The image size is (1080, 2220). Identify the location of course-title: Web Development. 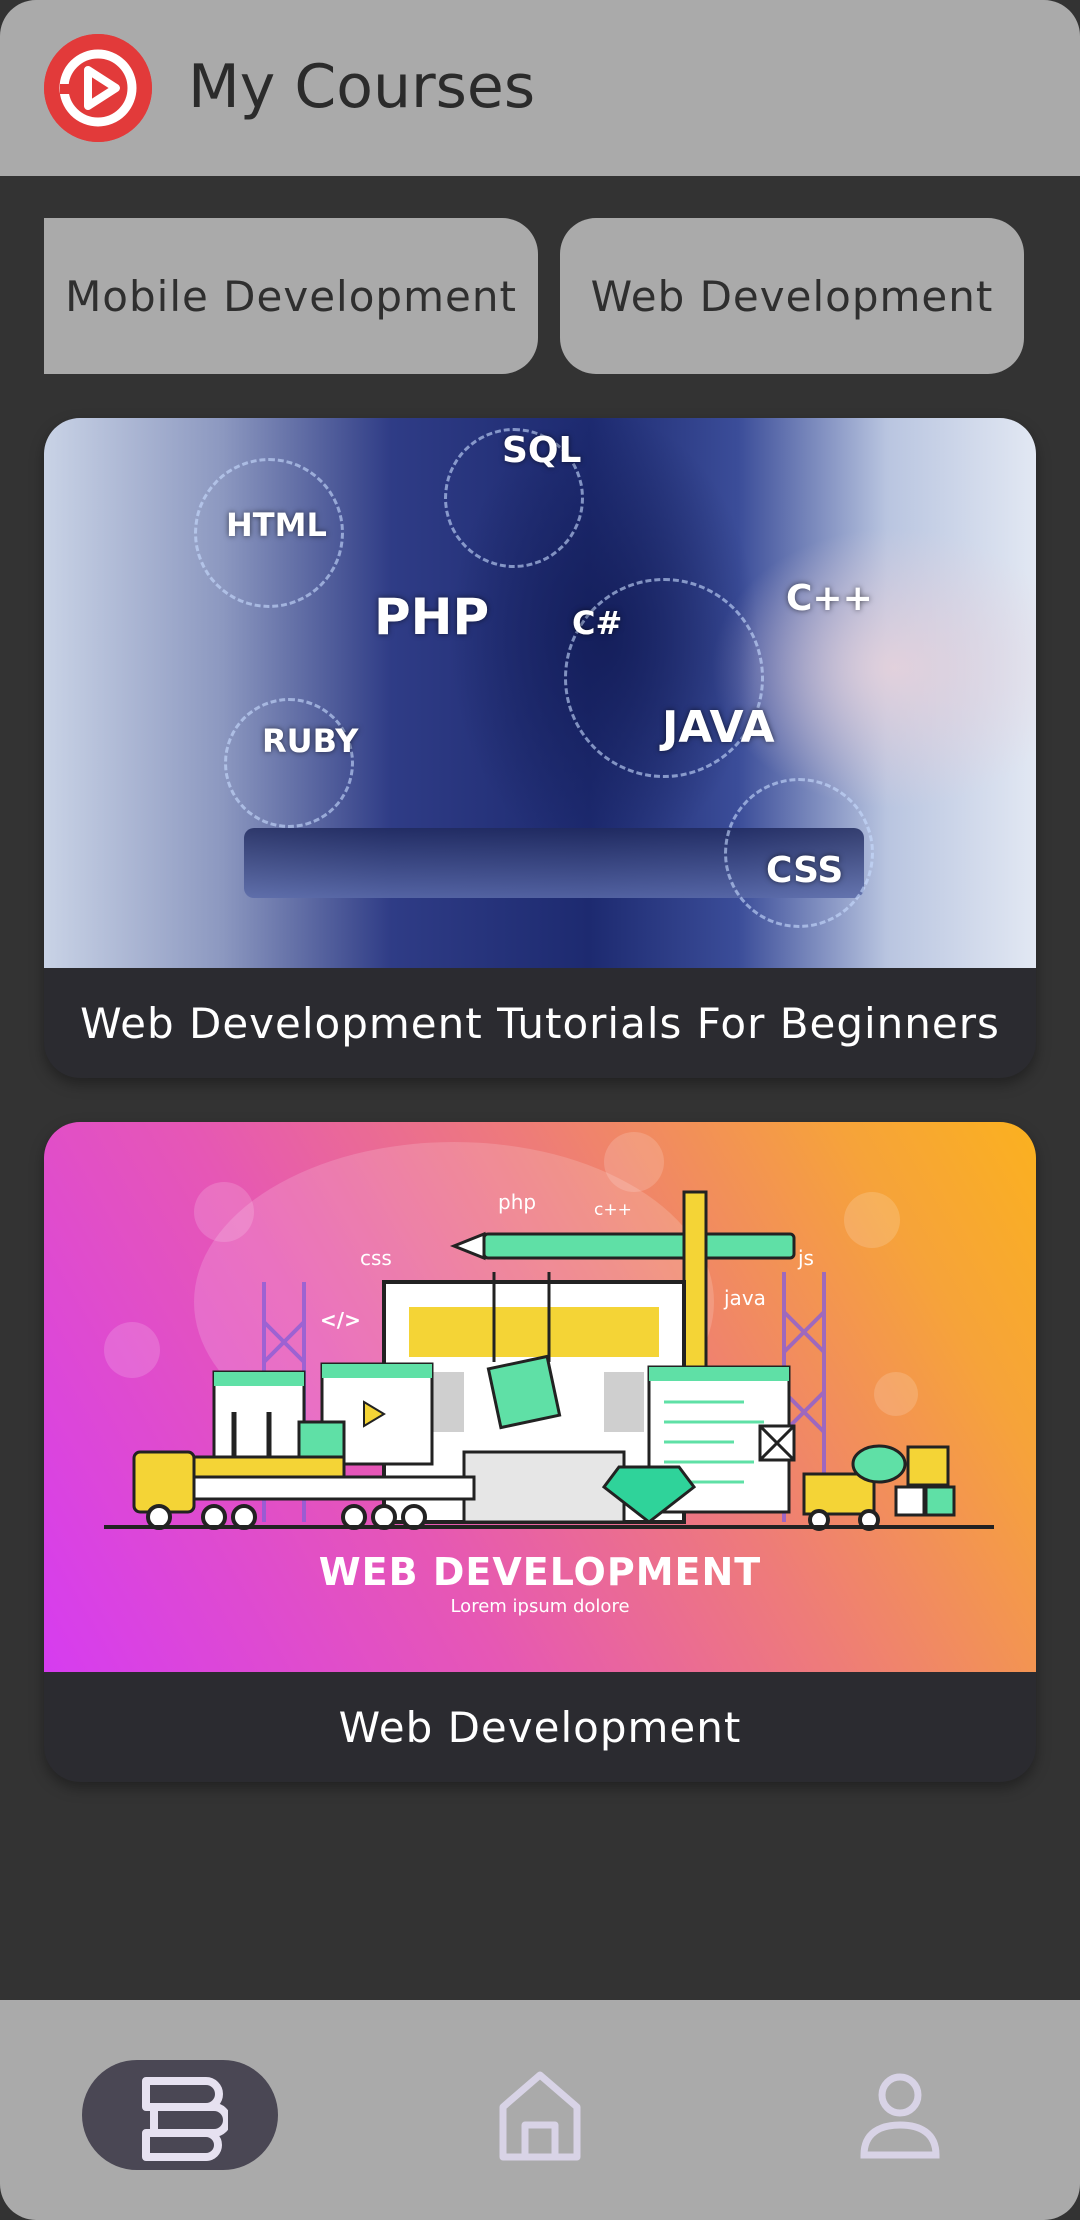
(540, 1727).